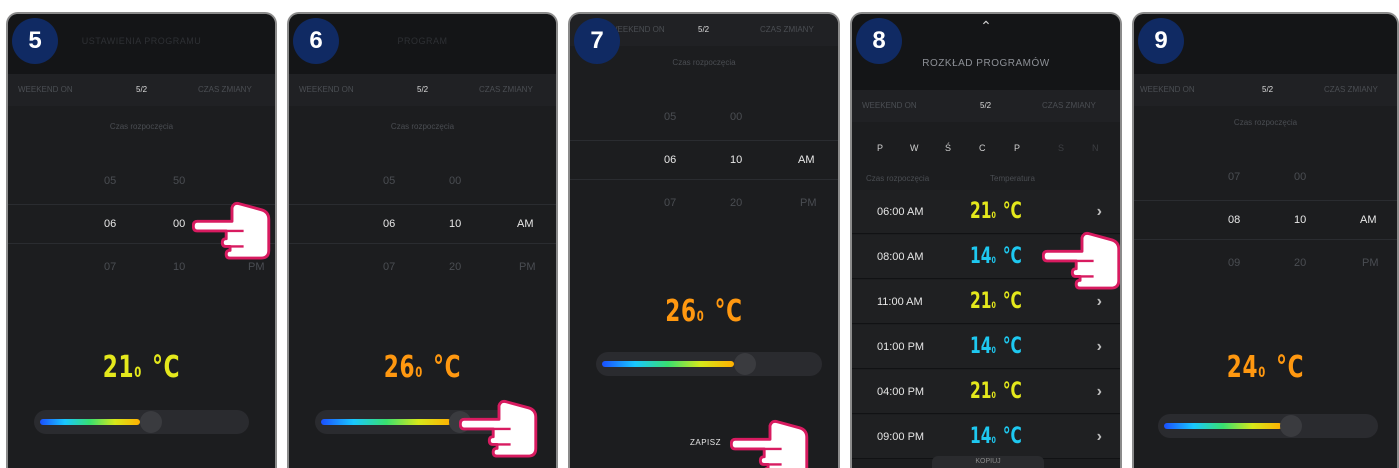  Describe the element at coordinates (35, 41) in the screenshot. I see `step-badge: 5` at that location.